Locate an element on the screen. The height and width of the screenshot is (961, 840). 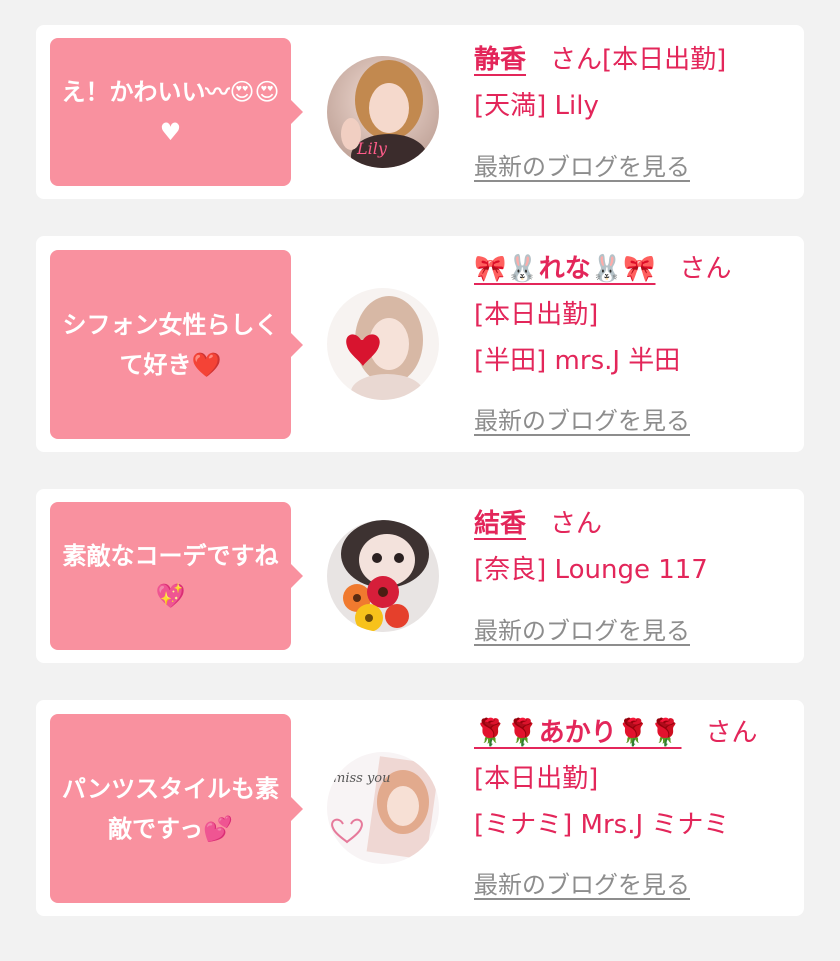
avatar-photo: Lily is located at coordinates (383, 112).